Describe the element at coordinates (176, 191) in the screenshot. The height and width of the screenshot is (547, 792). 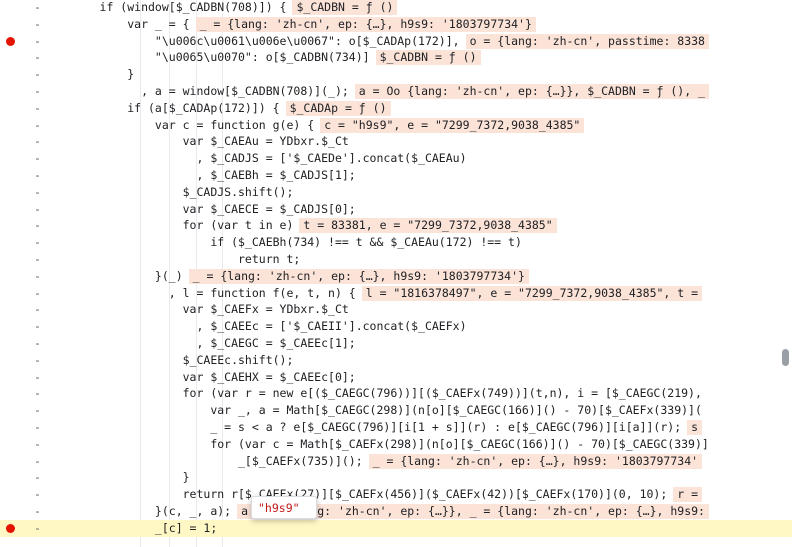
I see `code-text: $_CADJS.shift();` at that location.